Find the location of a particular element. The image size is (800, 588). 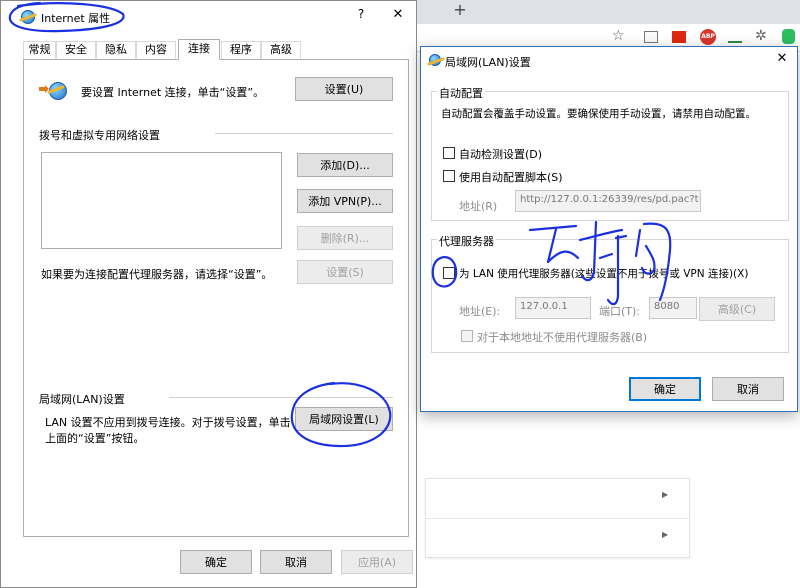

proxy-server-heading: 代理服务器 is located at coordinates (466, 241).